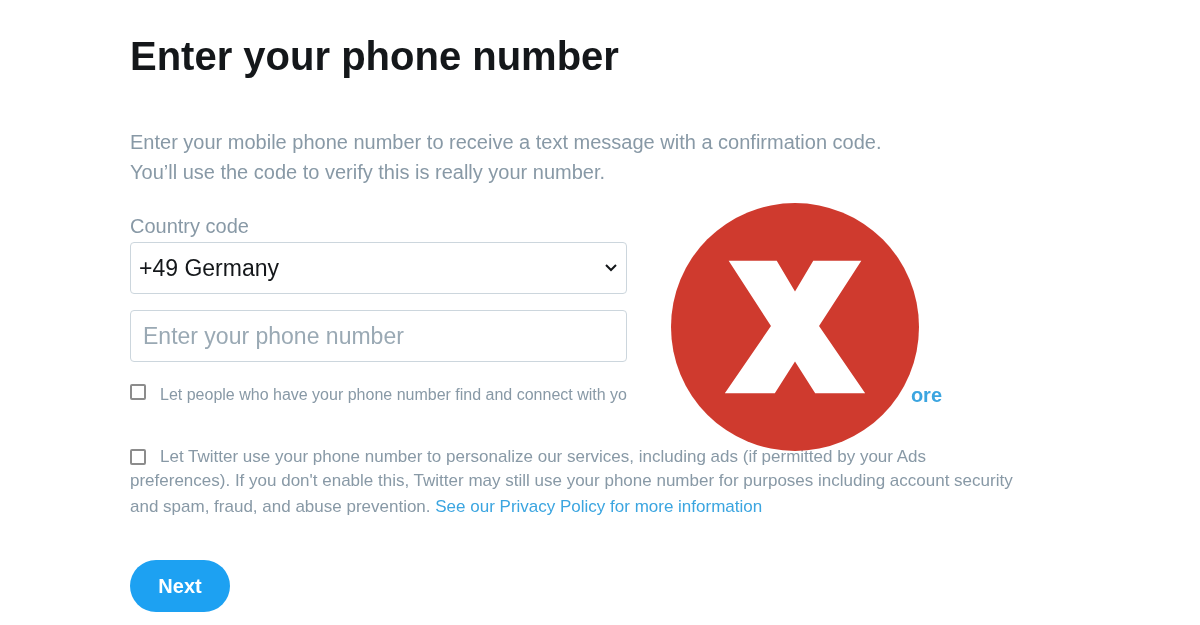 This screenshot has width=1200, height=625. I want to click on description-text: You’ll use the code to verify this is really your number., so click(368, 172).